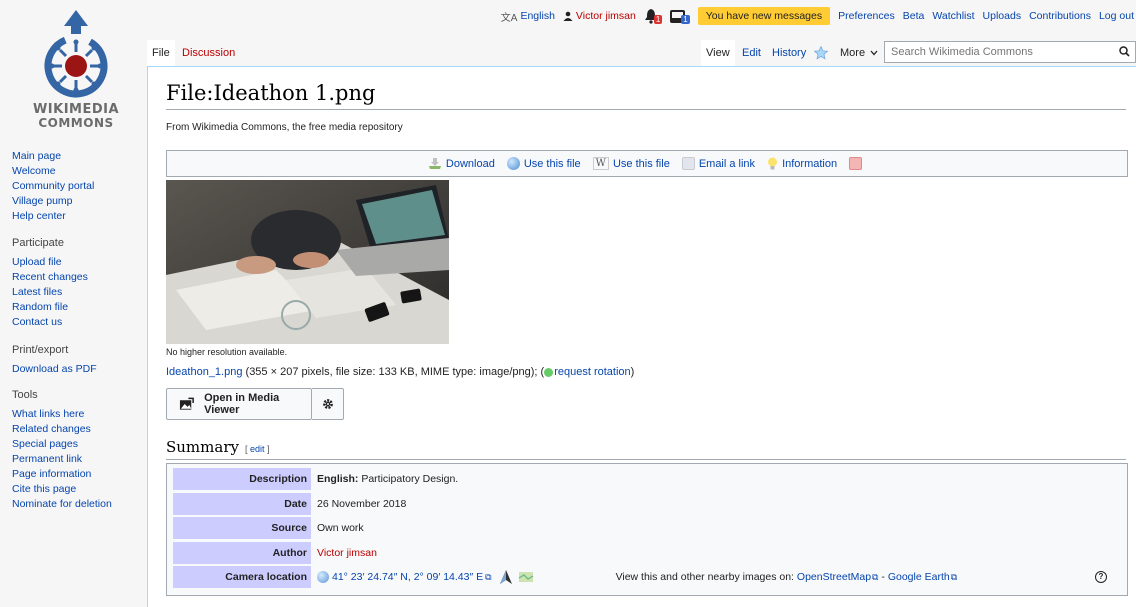 The height and width of the screenshot is (607, 1136). What do you see at coordinates (954, 576) in the screenshot?
I see `external-link-icon: ⧉` at bounding box center [954, 576].